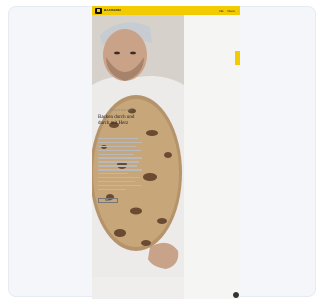  What do you see at coordinates (236, 295) in the screenshot?
I see `scroll-top-button` at bounding box center [236, 295].